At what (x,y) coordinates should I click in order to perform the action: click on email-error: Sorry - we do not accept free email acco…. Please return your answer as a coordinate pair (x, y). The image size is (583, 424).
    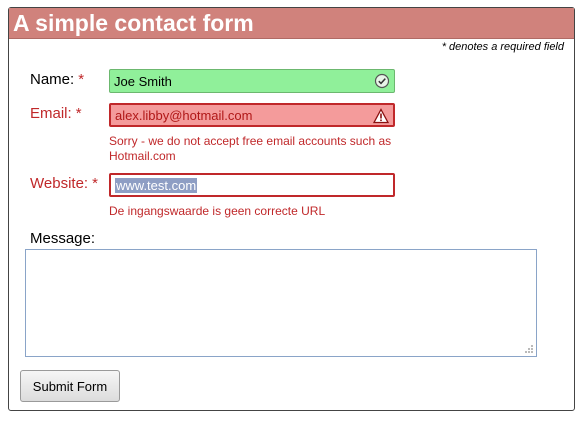
    Looking at the image, I should click on (250, 149).